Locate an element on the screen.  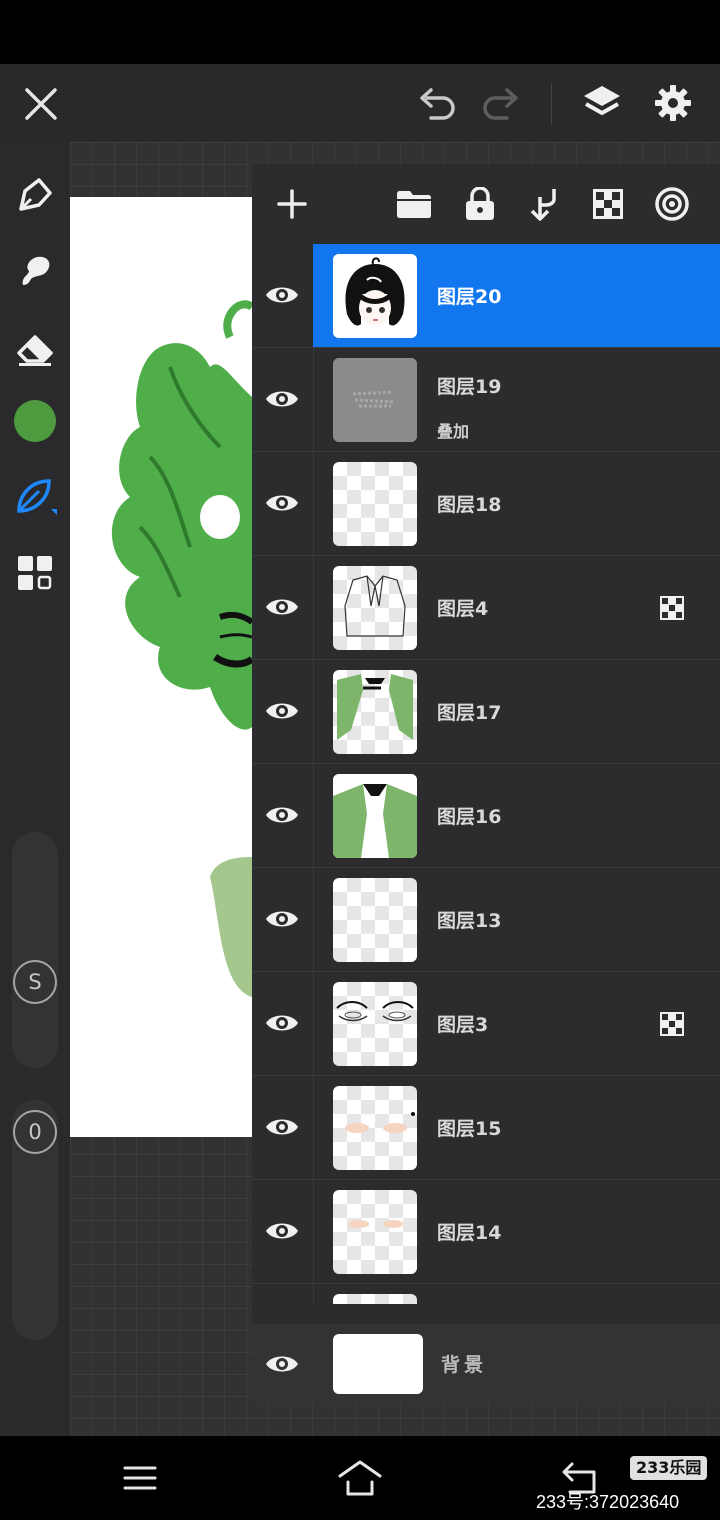
status-bar is located at coordinates (360, 32).